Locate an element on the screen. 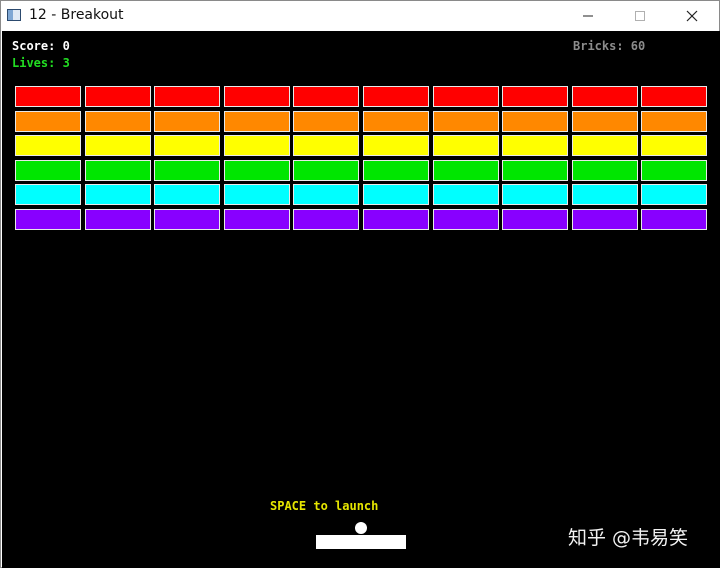 This screenshot has width=720, height=568. window-title: 12 - Breakout is located at coordinates (76, 15).